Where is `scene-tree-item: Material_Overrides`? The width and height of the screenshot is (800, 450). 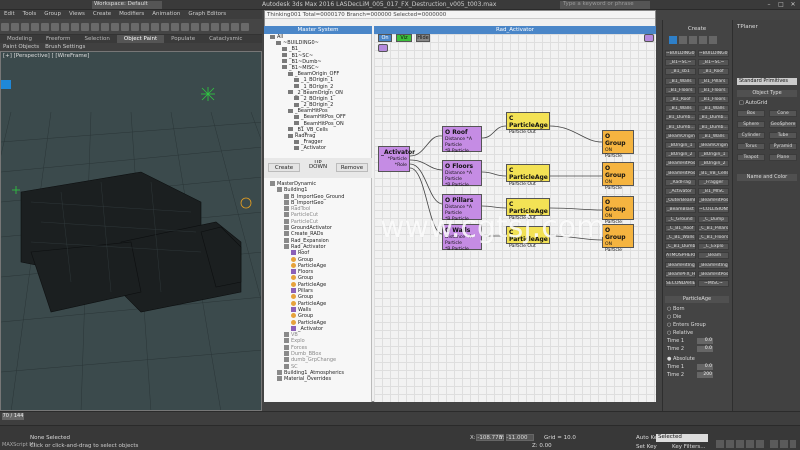 scene-tree-item: Material_Overrides is located at coordinates (317, 379).